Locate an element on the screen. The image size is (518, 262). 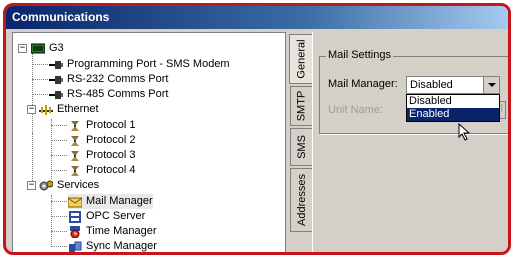
tree-item-label: Sync Manager is located at coordinates (121, 246).